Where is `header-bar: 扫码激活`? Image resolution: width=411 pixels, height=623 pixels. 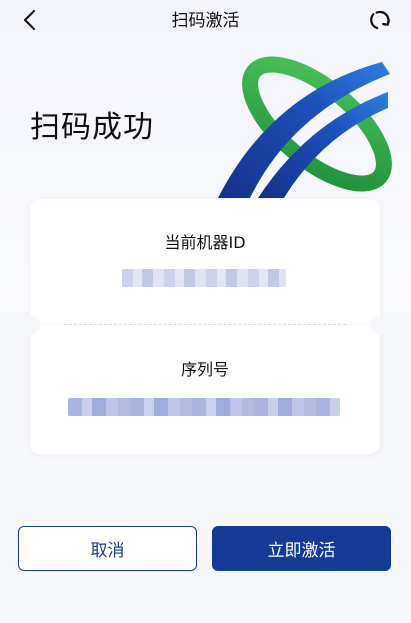
header-bar: 扫码激活 is located at coordinates (205, 22).